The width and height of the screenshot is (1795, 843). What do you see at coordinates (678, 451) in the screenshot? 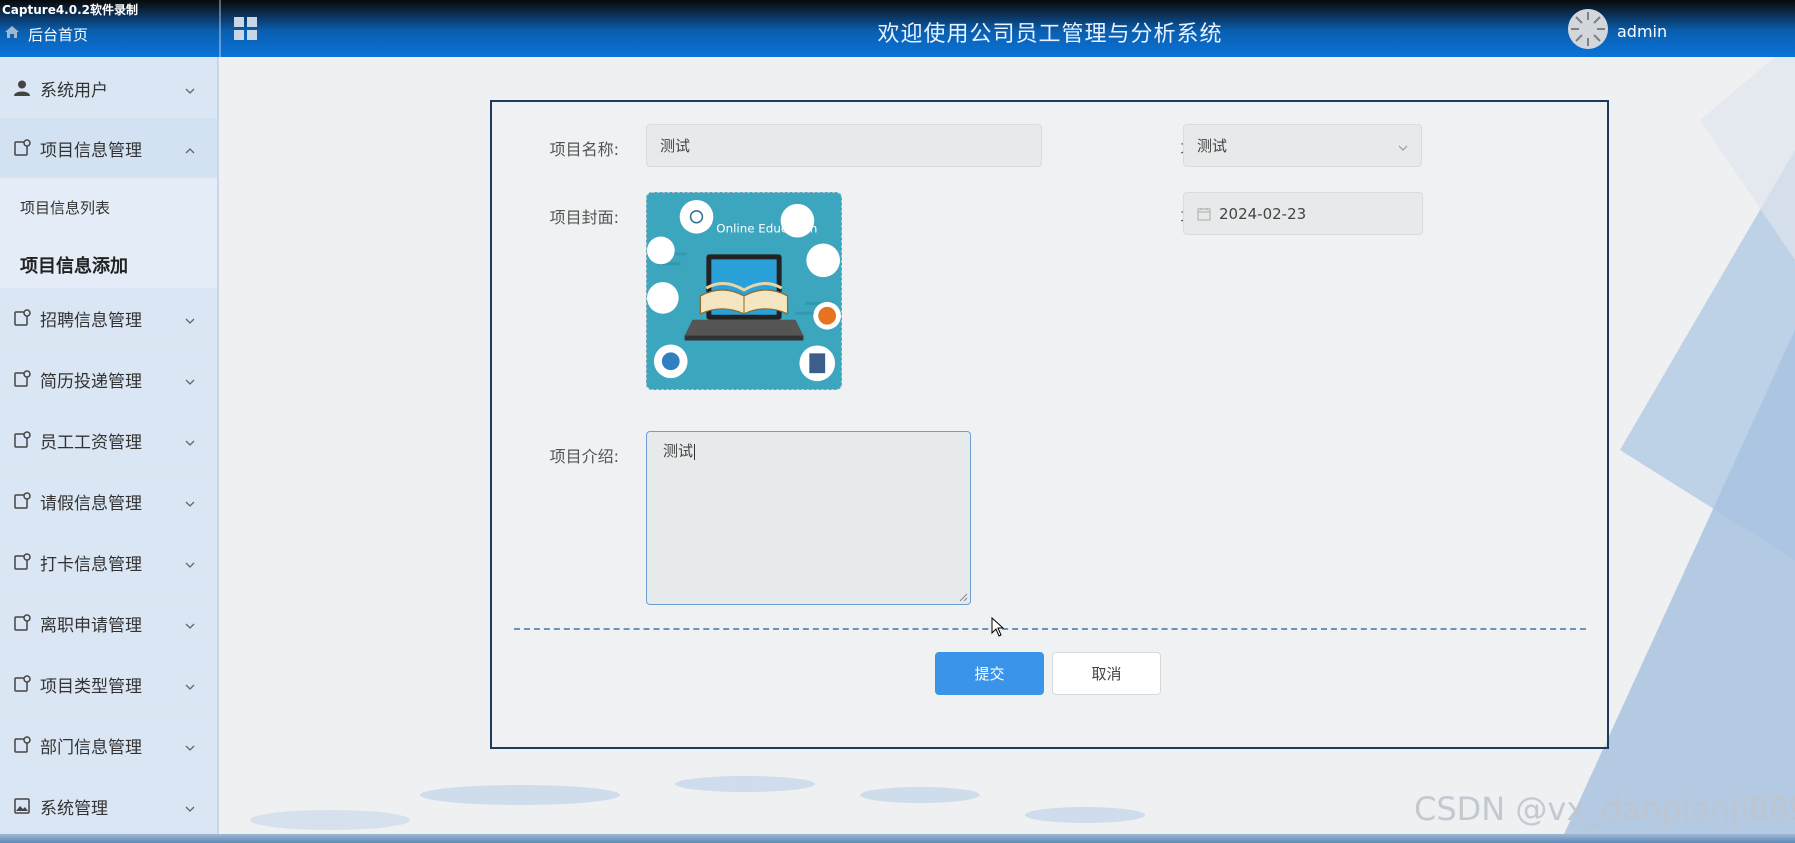
I see `project-intro-value: 测试` at bounding box center [678, 451].